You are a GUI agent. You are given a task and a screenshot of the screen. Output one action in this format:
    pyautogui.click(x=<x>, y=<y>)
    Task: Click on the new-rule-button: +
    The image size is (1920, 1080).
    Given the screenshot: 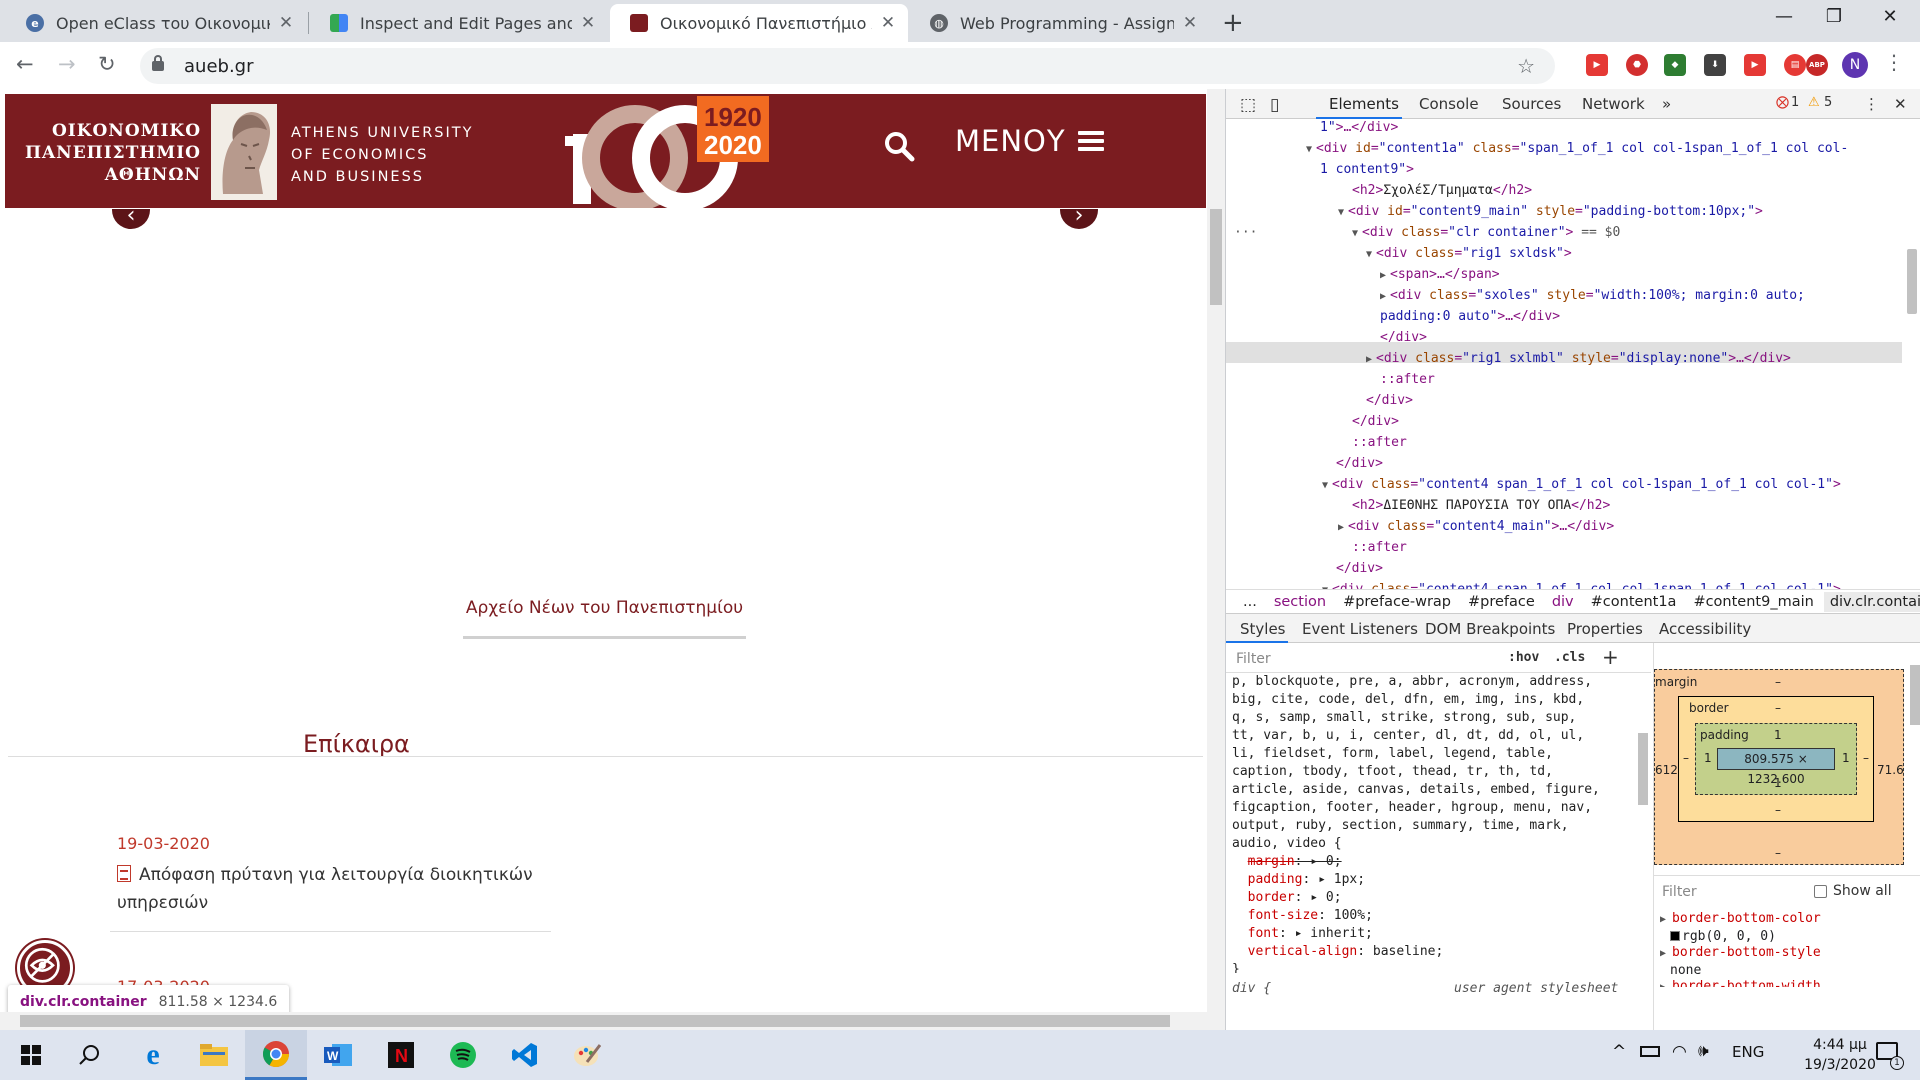 What is the action you would take?
    pyautogui.click(x=1610, y=657)
    